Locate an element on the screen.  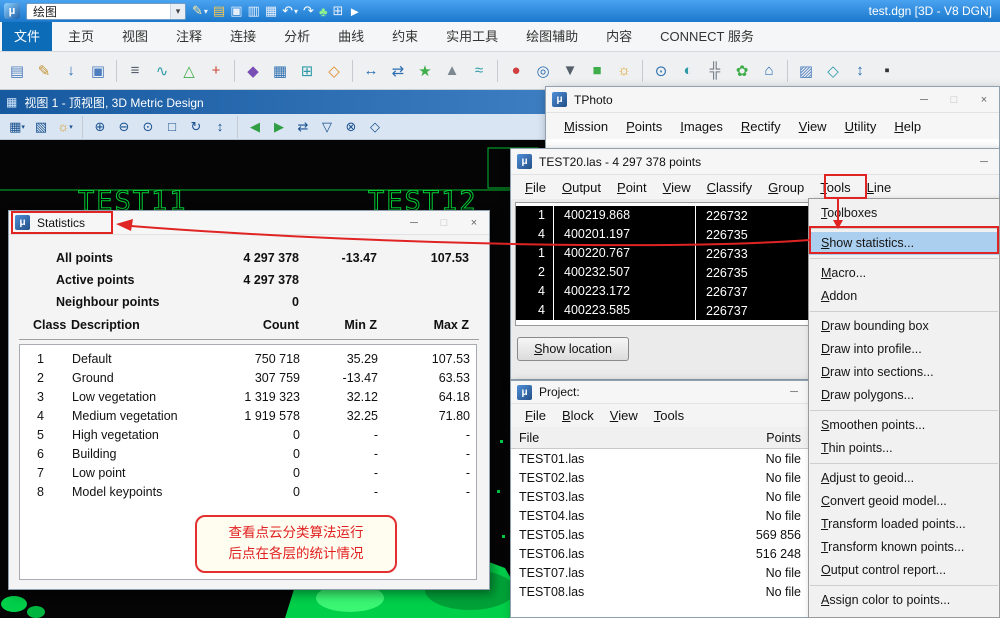
undo-icon: ↶ ▾ is located at coordinates (290, 11).